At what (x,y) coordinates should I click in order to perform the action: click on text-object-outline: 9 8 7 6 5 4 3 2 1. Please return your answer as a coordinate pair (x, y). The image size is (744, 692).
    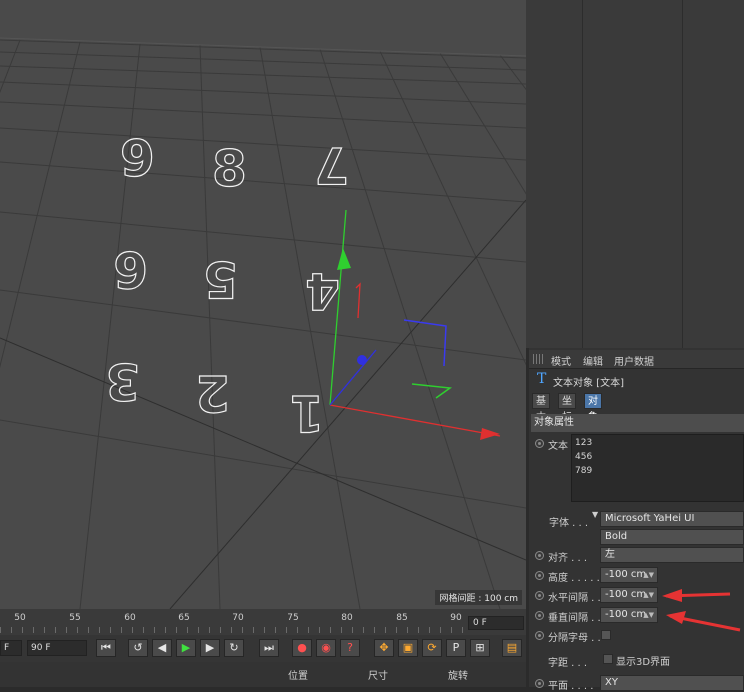
    Looking at the image, I should click on (227, 285).